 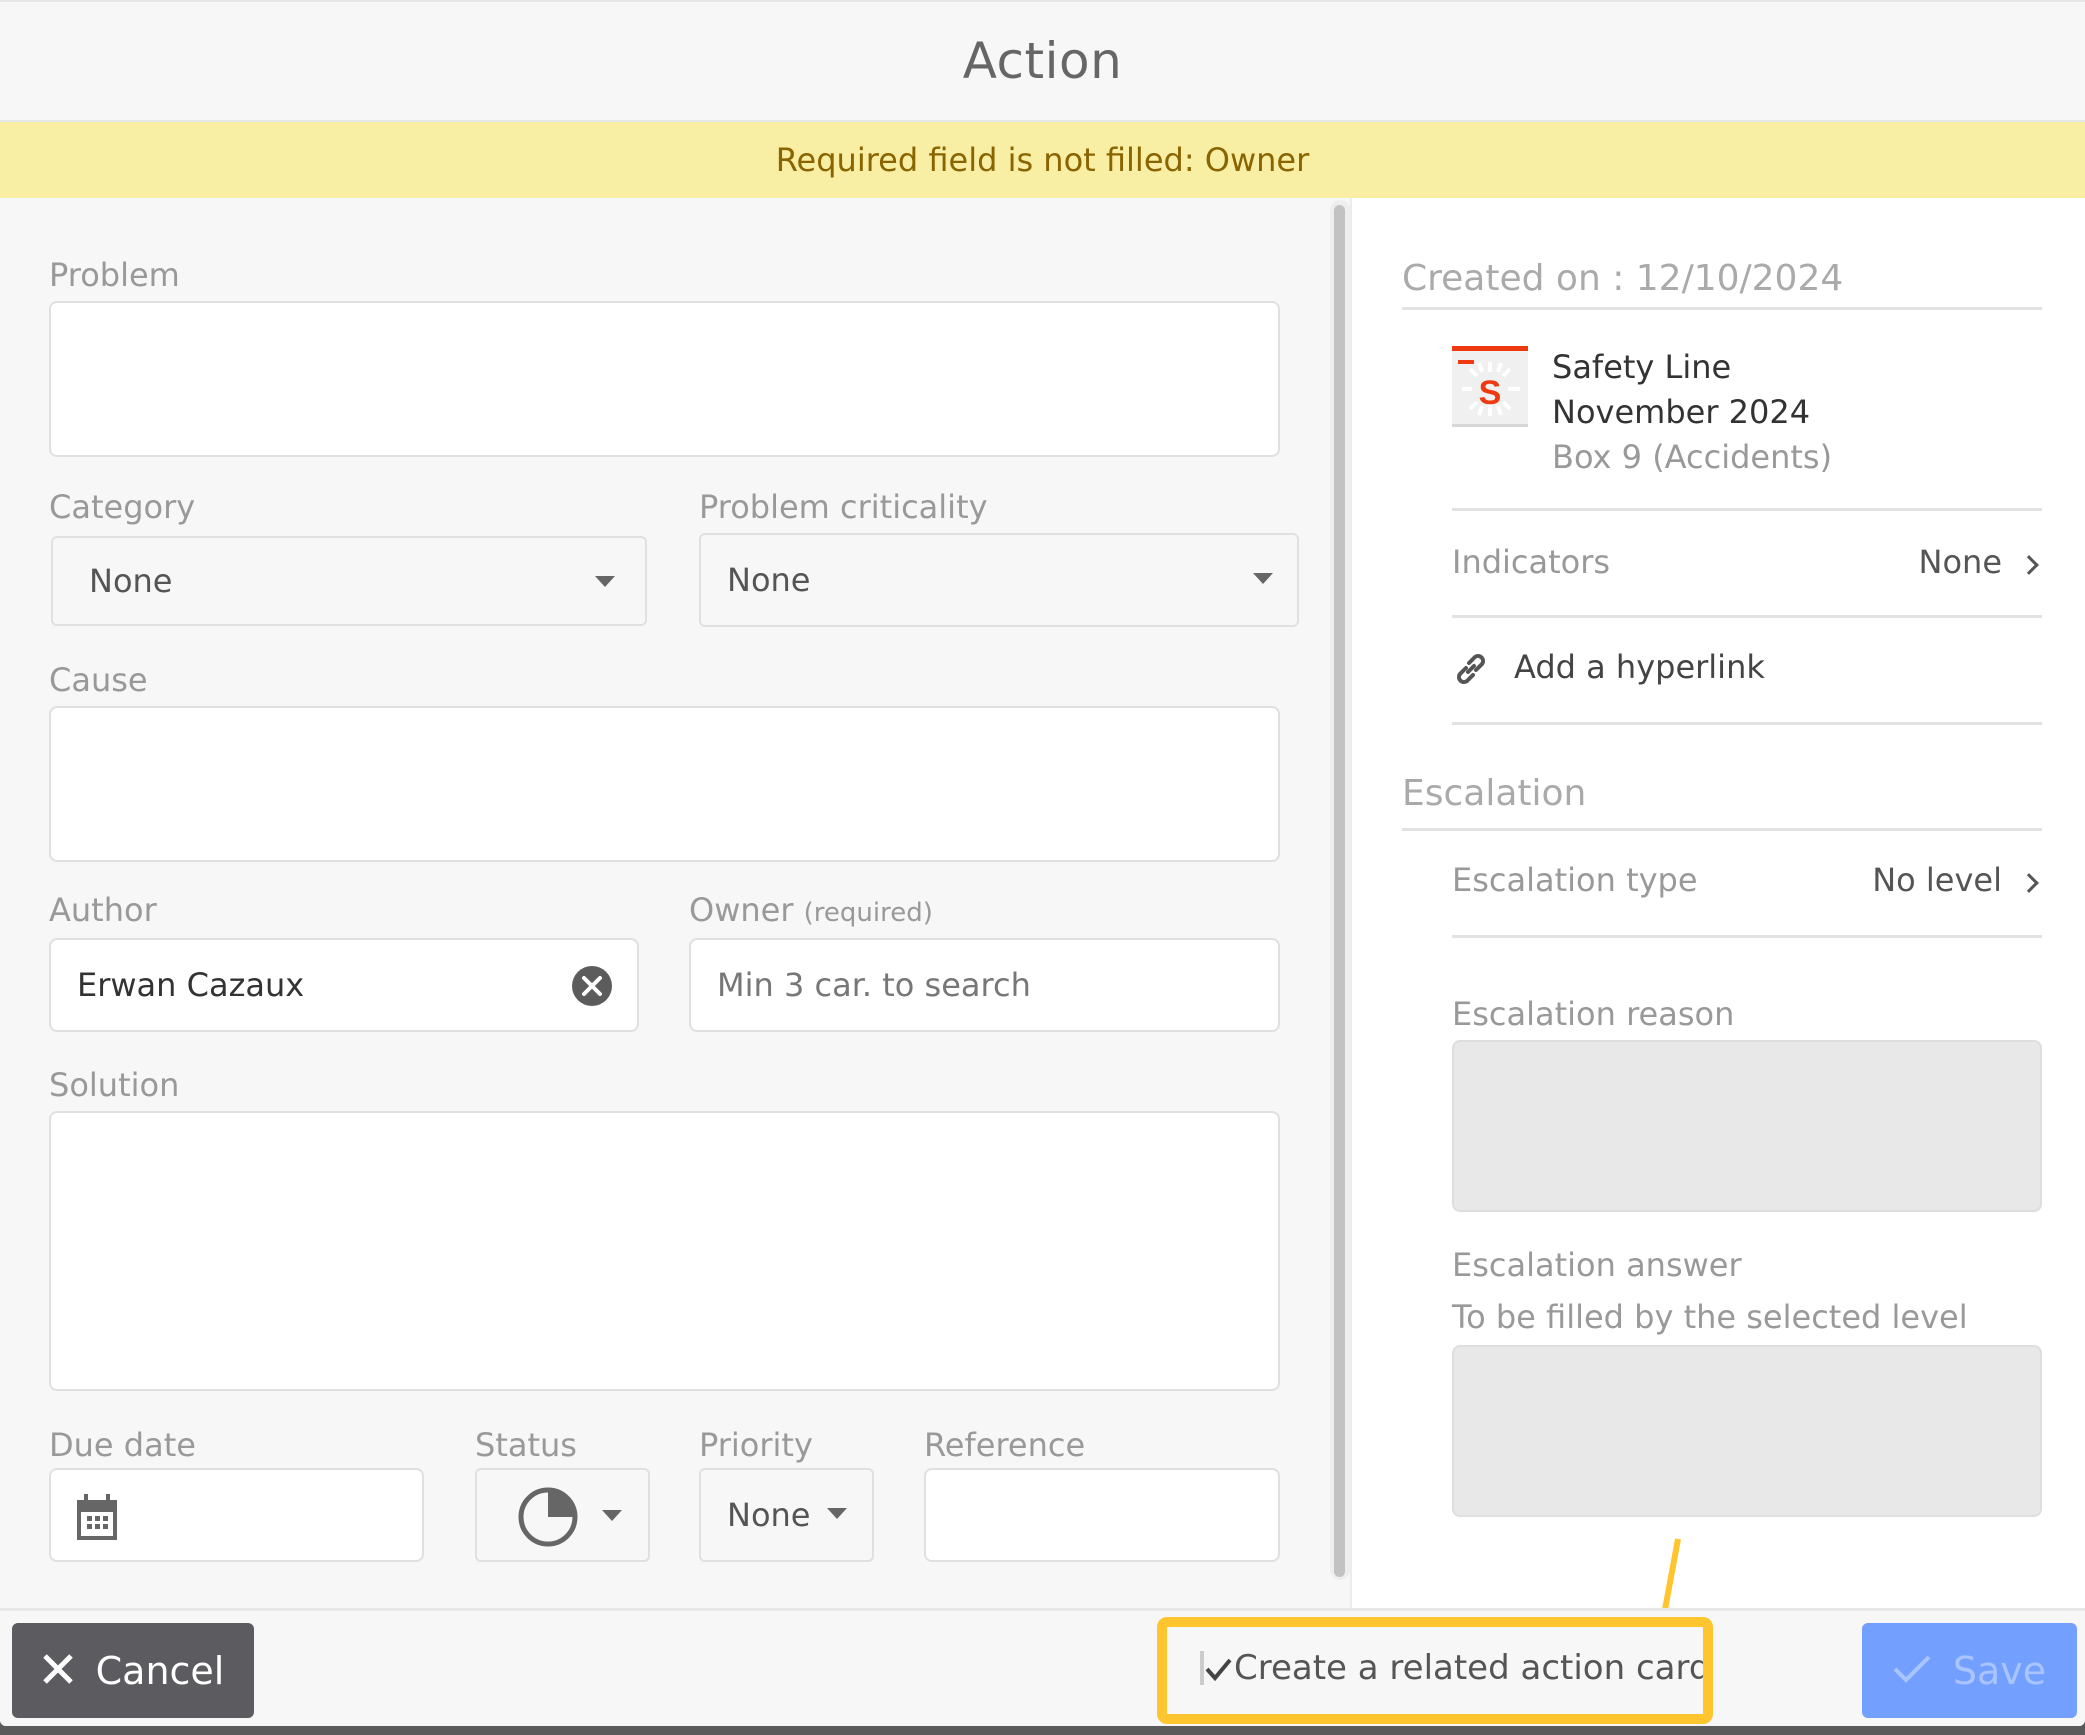 I want to click on close-icon, so click(x=58, y=1671).